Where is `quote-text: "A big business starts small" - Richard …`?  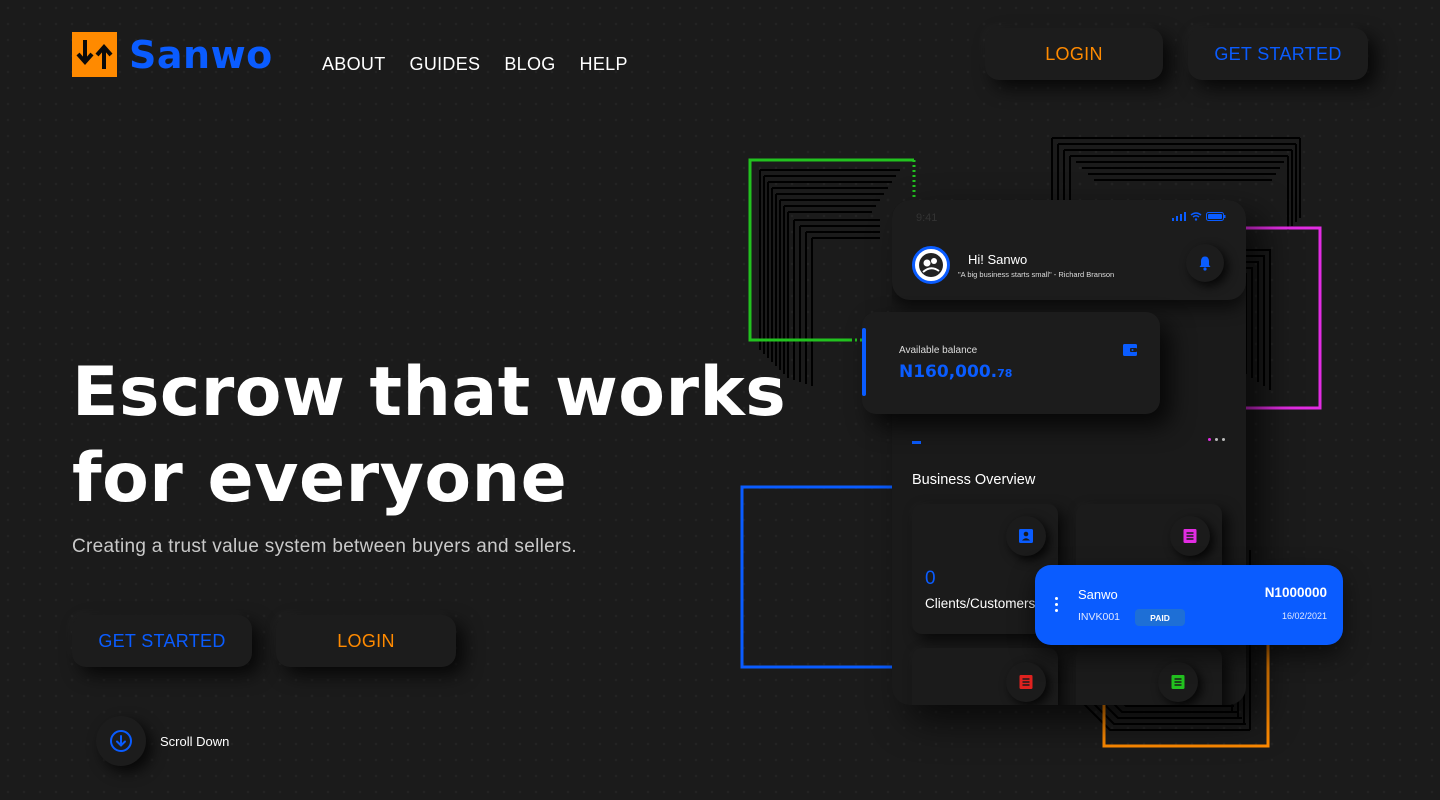
quote-text: "A big business starts small" - Richard … is located at coordinates (1036, 274).